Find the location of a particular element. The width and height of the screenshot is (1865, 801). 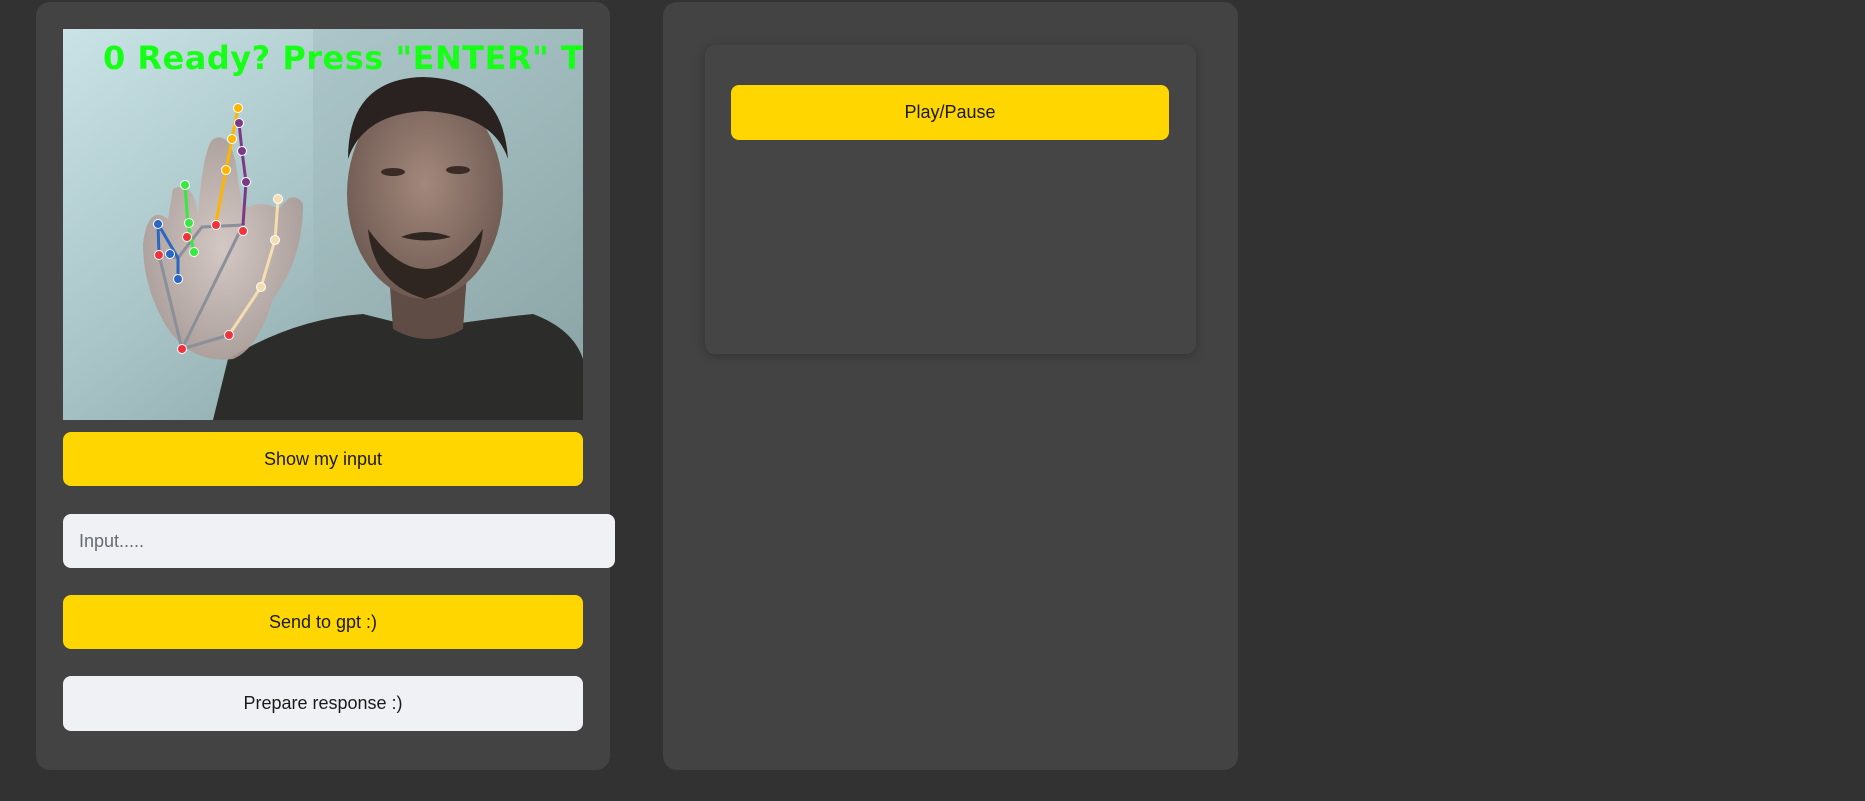

send-to-gpt-button: Send to gpt :) is located at coordinates (323, 622).